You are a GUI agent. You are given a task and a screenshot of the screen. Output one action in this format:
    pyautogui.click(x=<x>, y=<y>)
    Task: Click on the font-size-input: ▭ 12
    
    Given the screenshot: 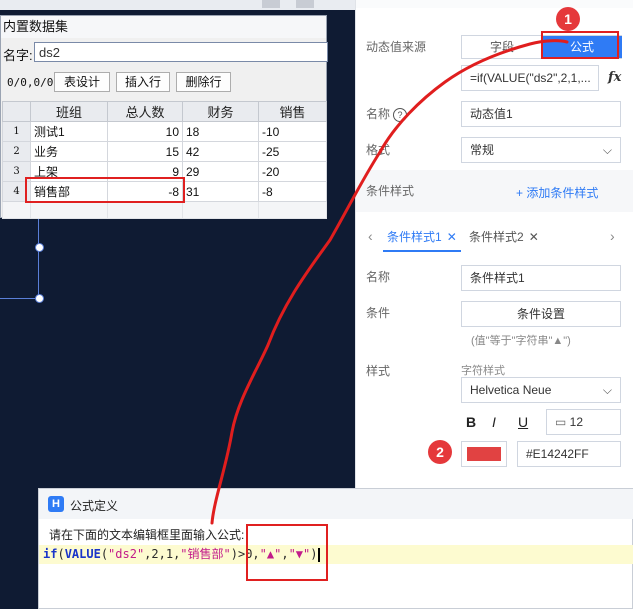 What is the action you would take?
    pyautogui.click(x=583, y=422)
    